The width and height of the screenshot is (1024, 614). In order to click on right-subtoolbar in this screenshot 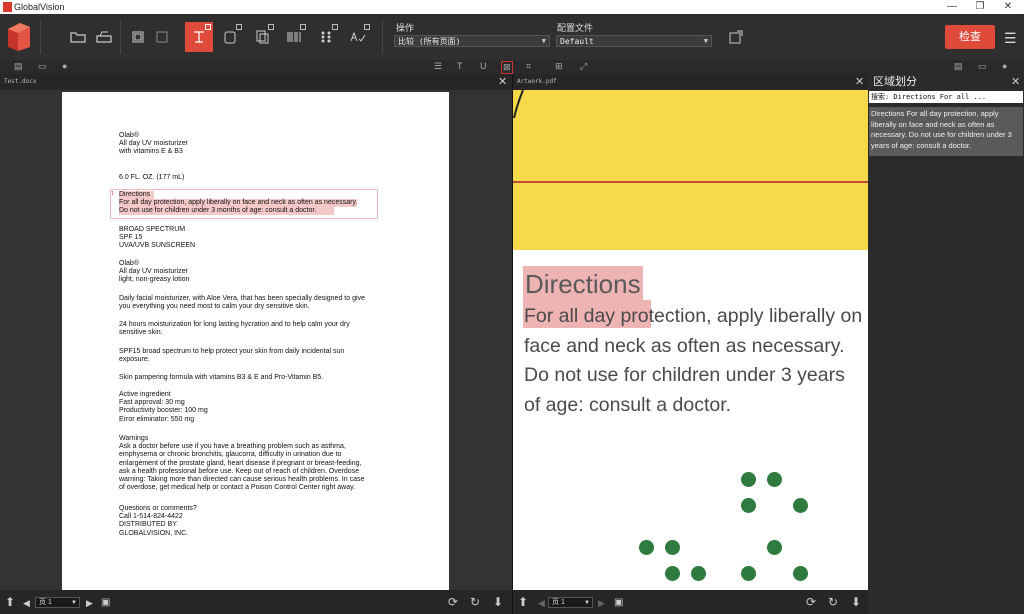, I will do `click(768, 67)`.